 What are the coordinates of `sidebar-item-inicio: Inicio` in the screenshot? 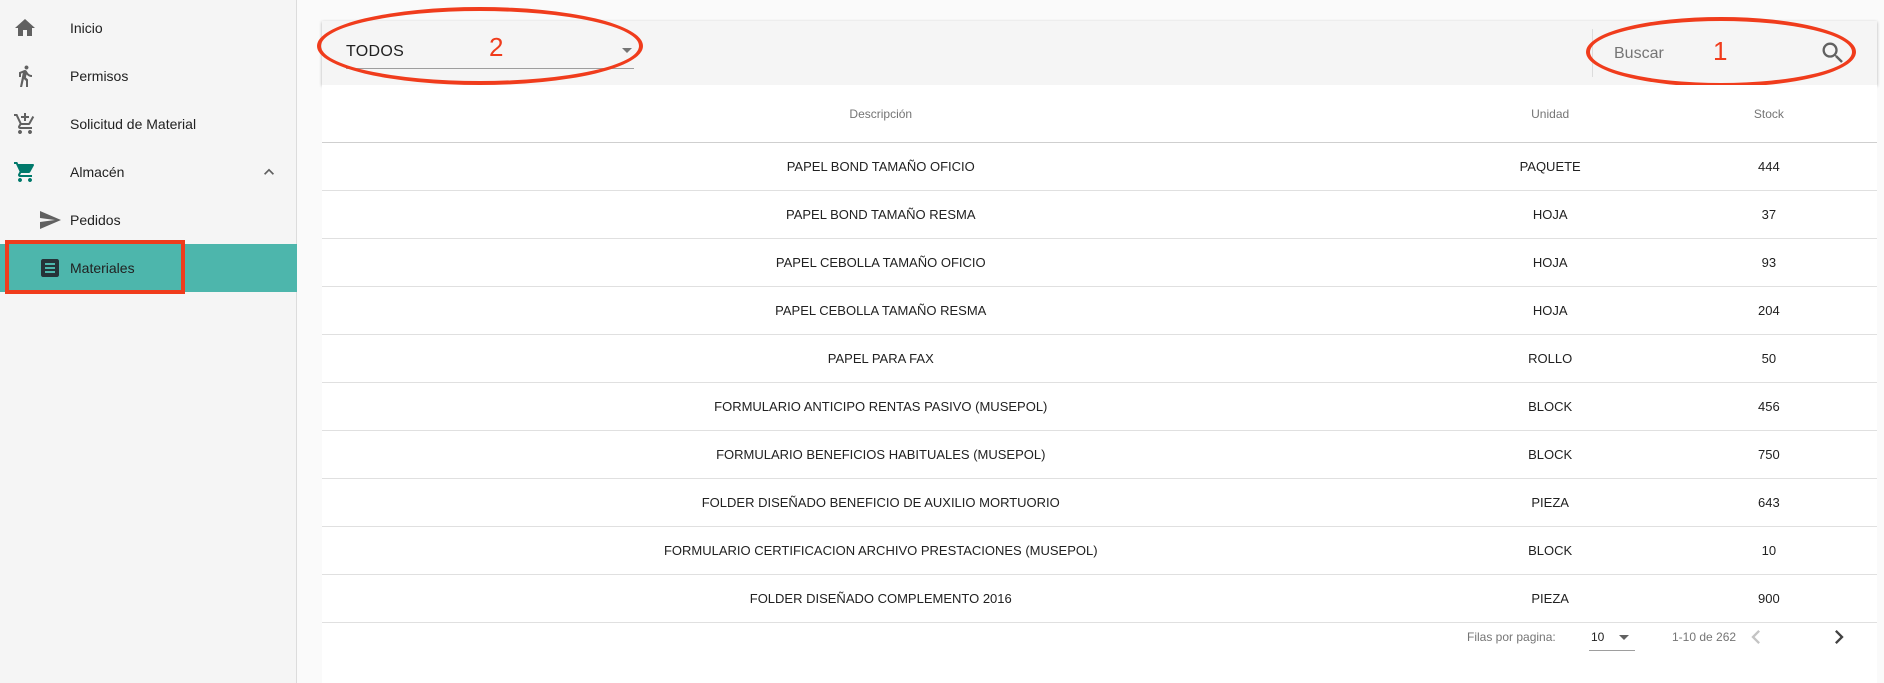 It's located at (148, 28).